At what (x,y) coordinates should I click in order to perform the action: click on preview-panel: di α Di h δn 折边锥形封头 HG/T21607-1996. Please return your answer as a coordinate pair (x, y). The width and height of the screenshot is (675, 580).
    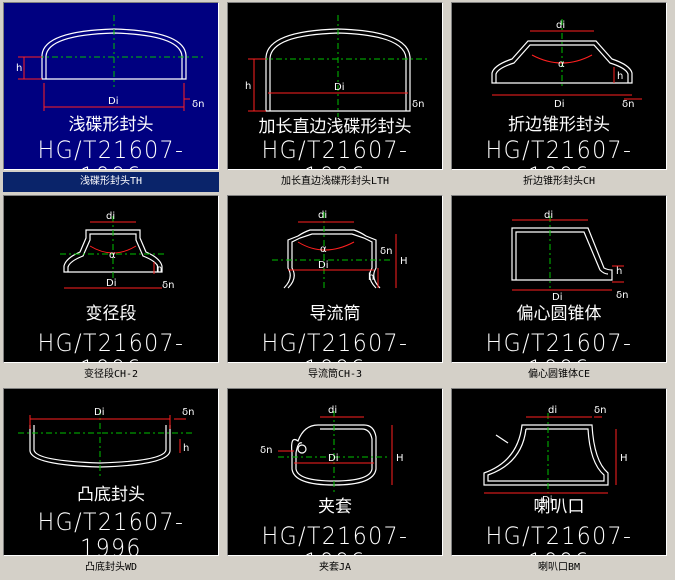
    Looking at the image, I should click on (559, 86).